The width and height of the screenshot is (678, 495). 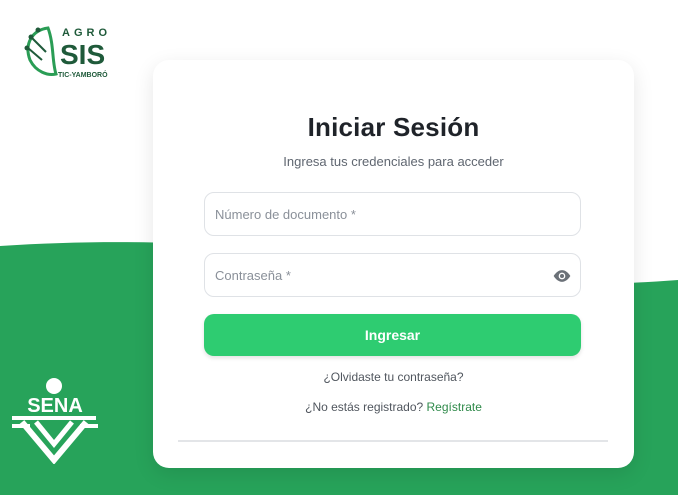 What do you see at coordinates (375, 214) in the screenshot?
I see `document-input` at bounding box center [375, 214].